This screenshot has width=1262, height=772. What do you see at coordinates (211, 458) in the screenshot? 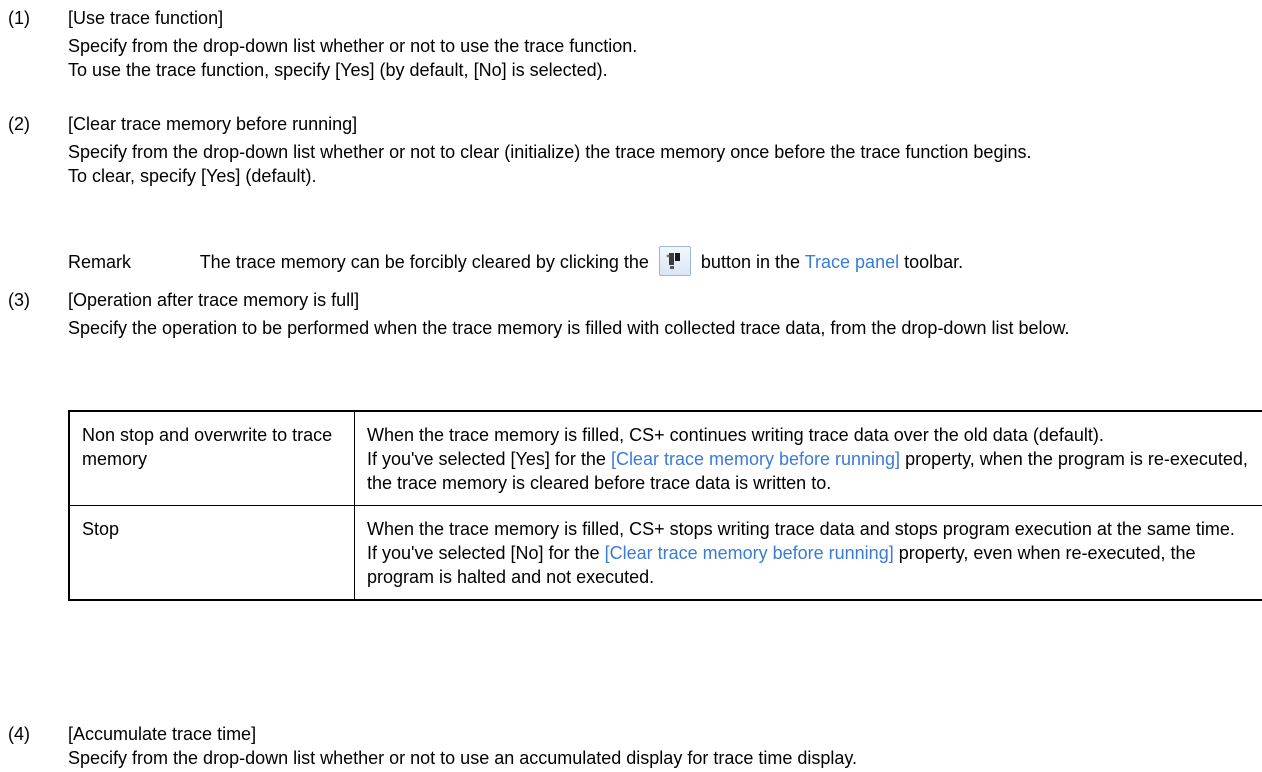
I see `option-name: Non stop and overwrite to trace memory` at bounding box center [211, 458].